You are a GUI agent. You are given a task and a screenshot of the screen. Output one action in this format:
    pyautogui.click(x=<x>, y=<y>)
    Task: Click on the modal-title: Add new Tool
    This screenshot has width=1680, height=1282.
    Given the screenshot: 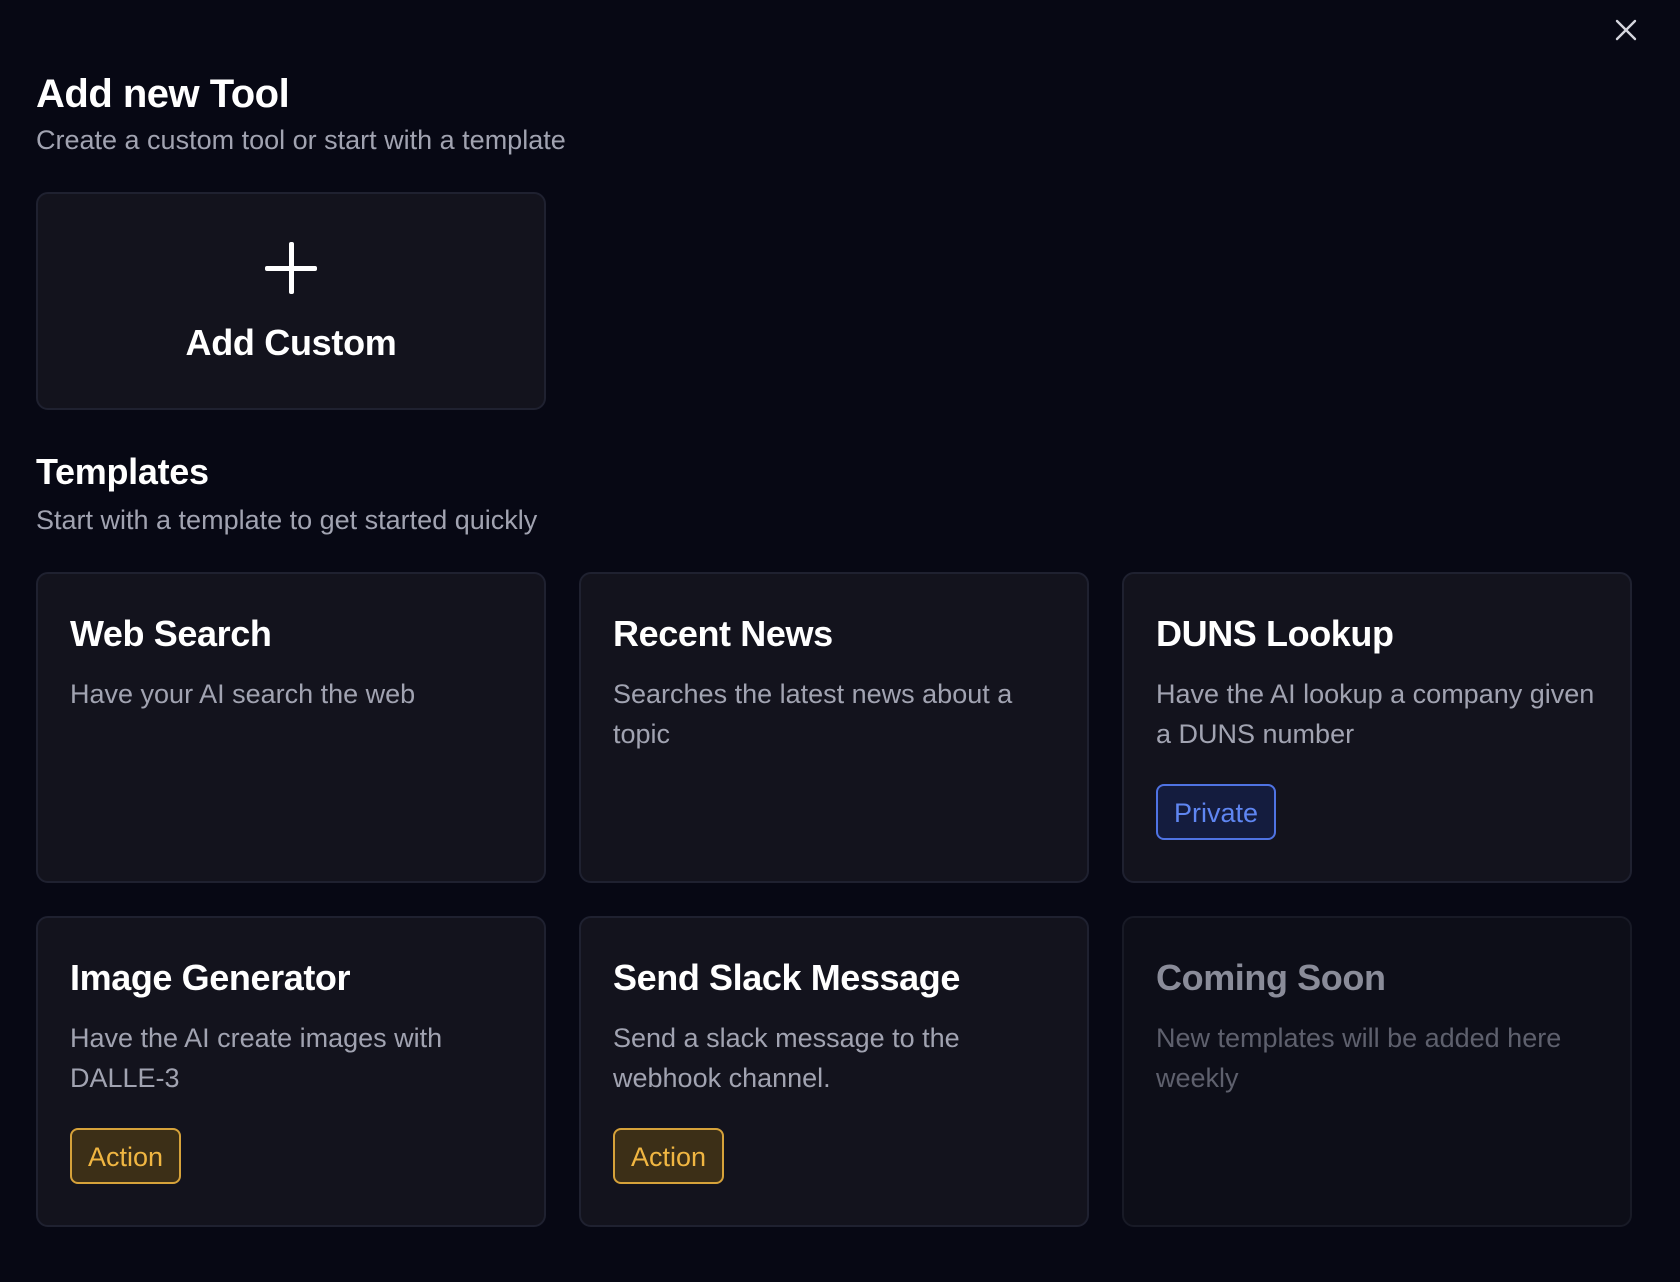 What is the action you would take?
    pyautogui.click(x=163, y=94)
    